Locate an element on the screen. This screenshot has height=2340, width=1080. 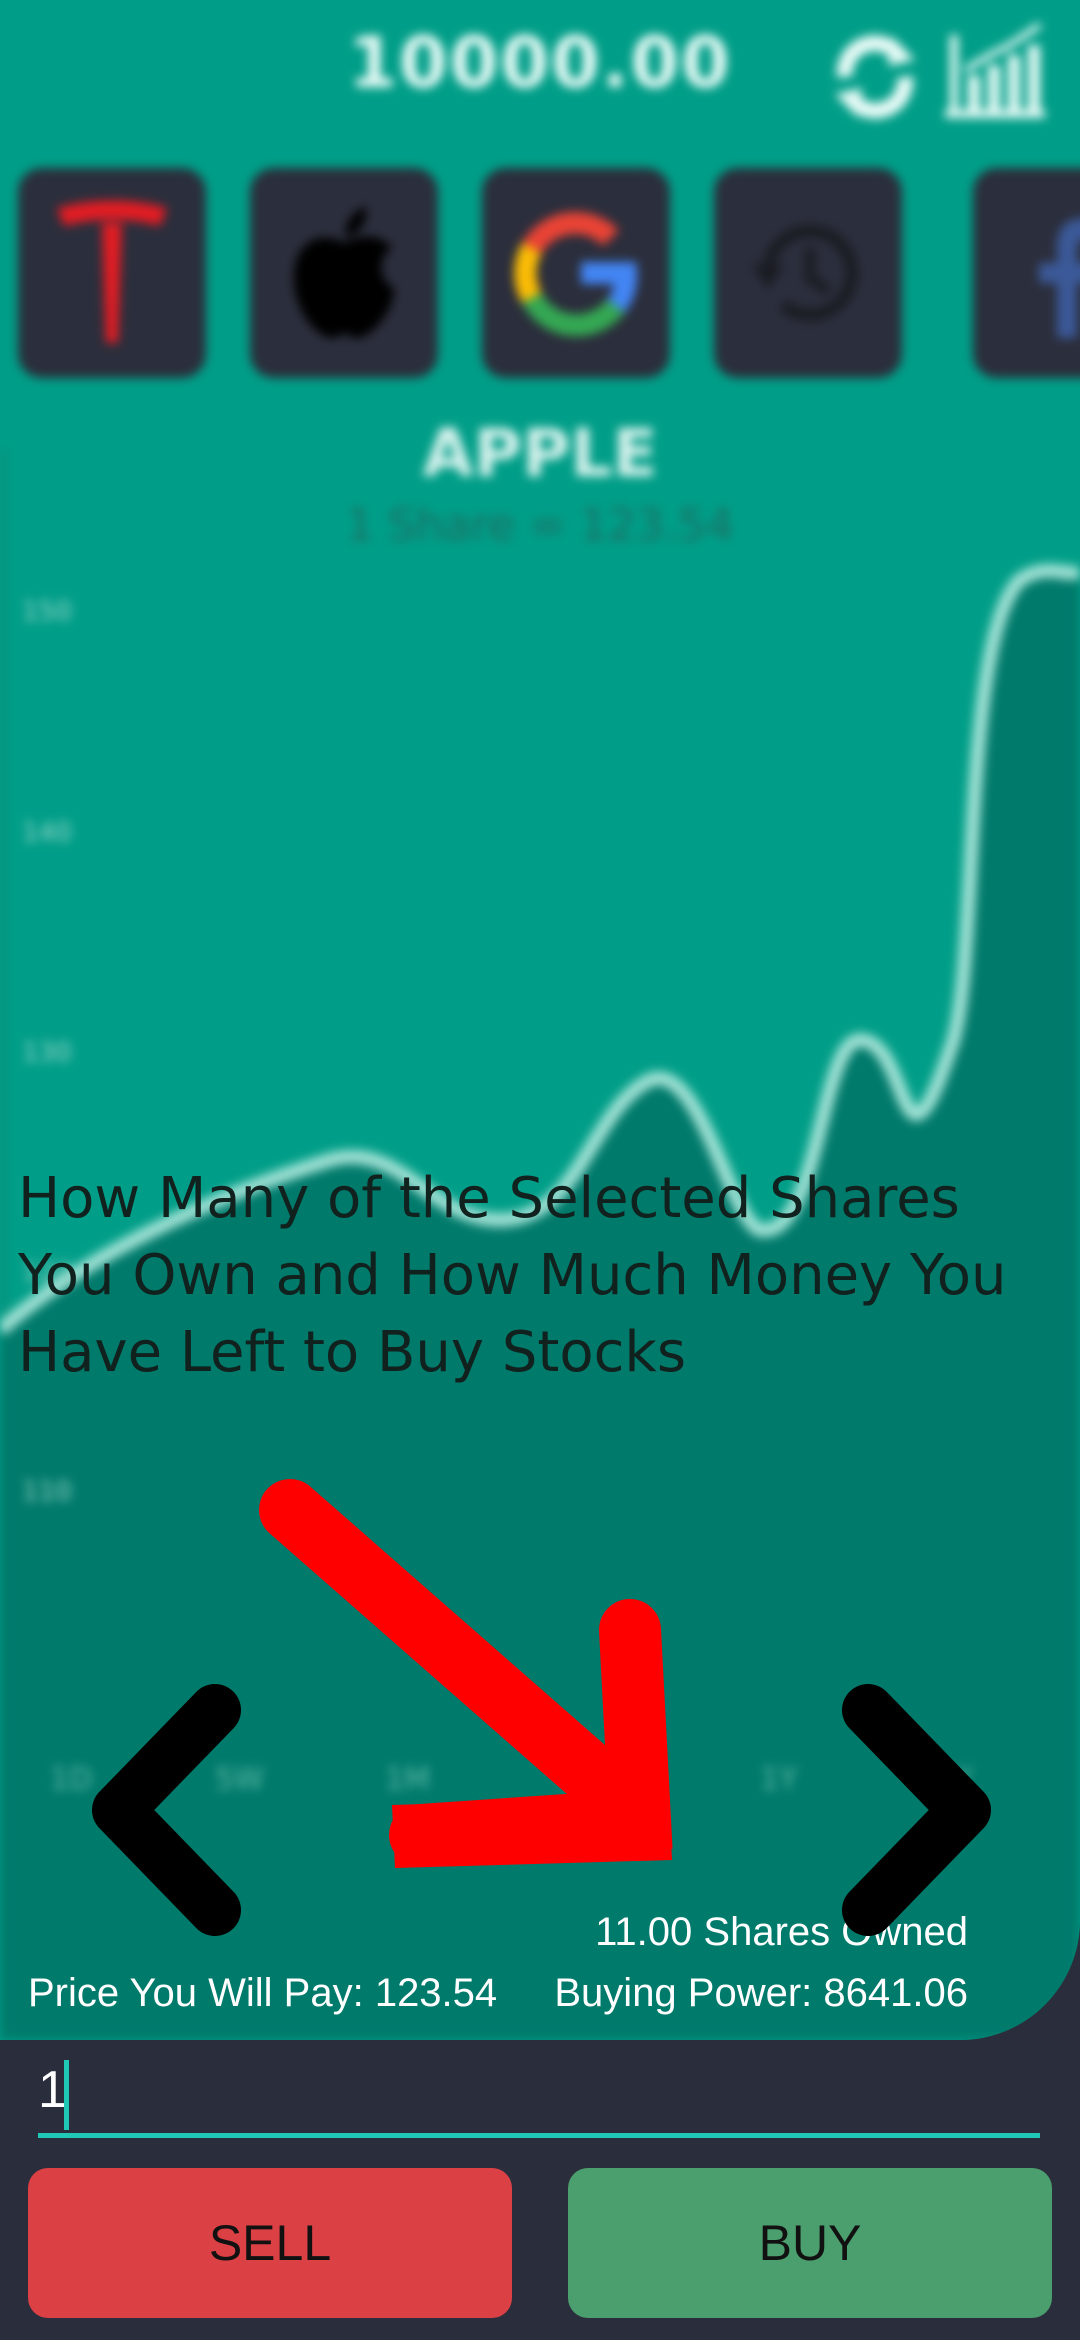
y-axis-tick: 110 is located at coordinates (47, 1492).